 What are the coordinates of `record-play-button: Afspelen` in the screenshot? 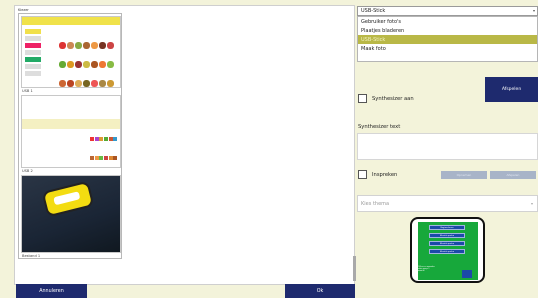 It's located at (513, 175).